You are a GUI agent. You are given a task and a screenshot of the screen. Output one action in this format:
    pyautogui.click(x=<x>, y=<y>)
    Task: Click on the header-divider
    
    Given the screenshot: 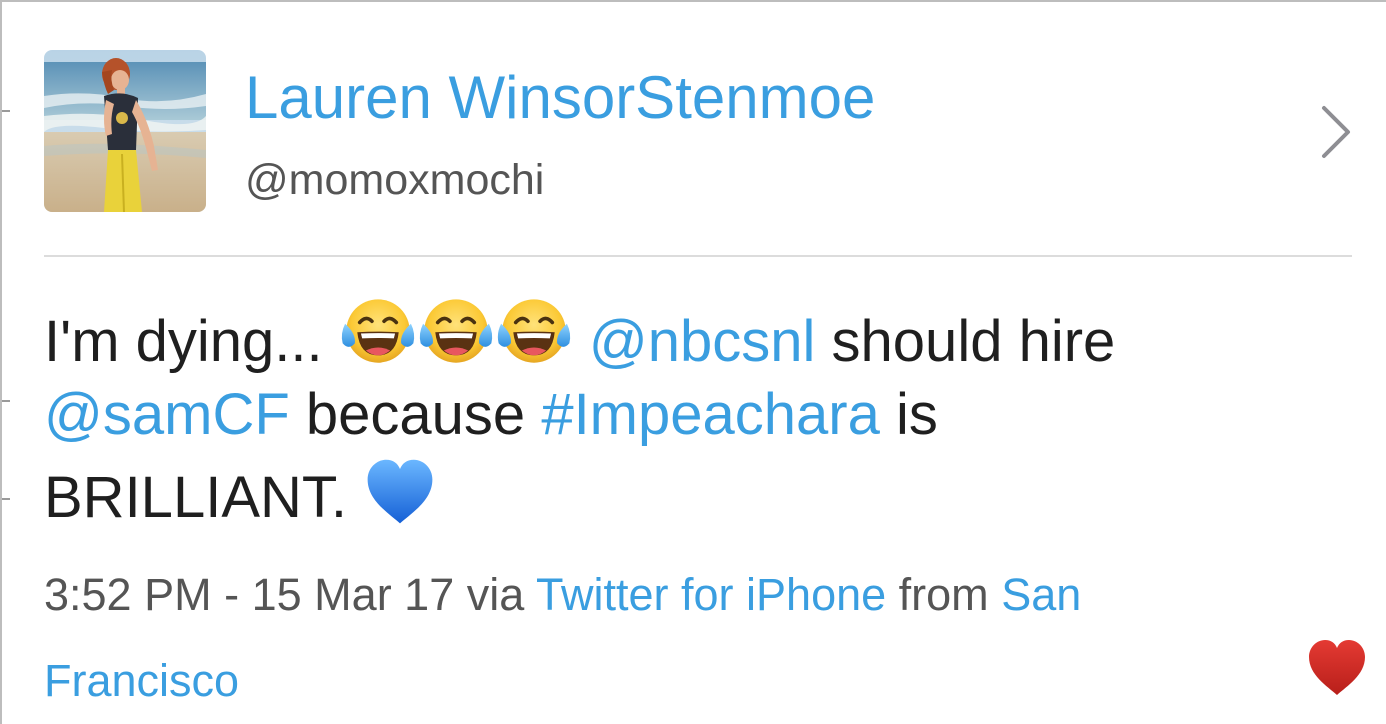 What is the action you would take?
    pyautogui.click(x=698, y=256)
    